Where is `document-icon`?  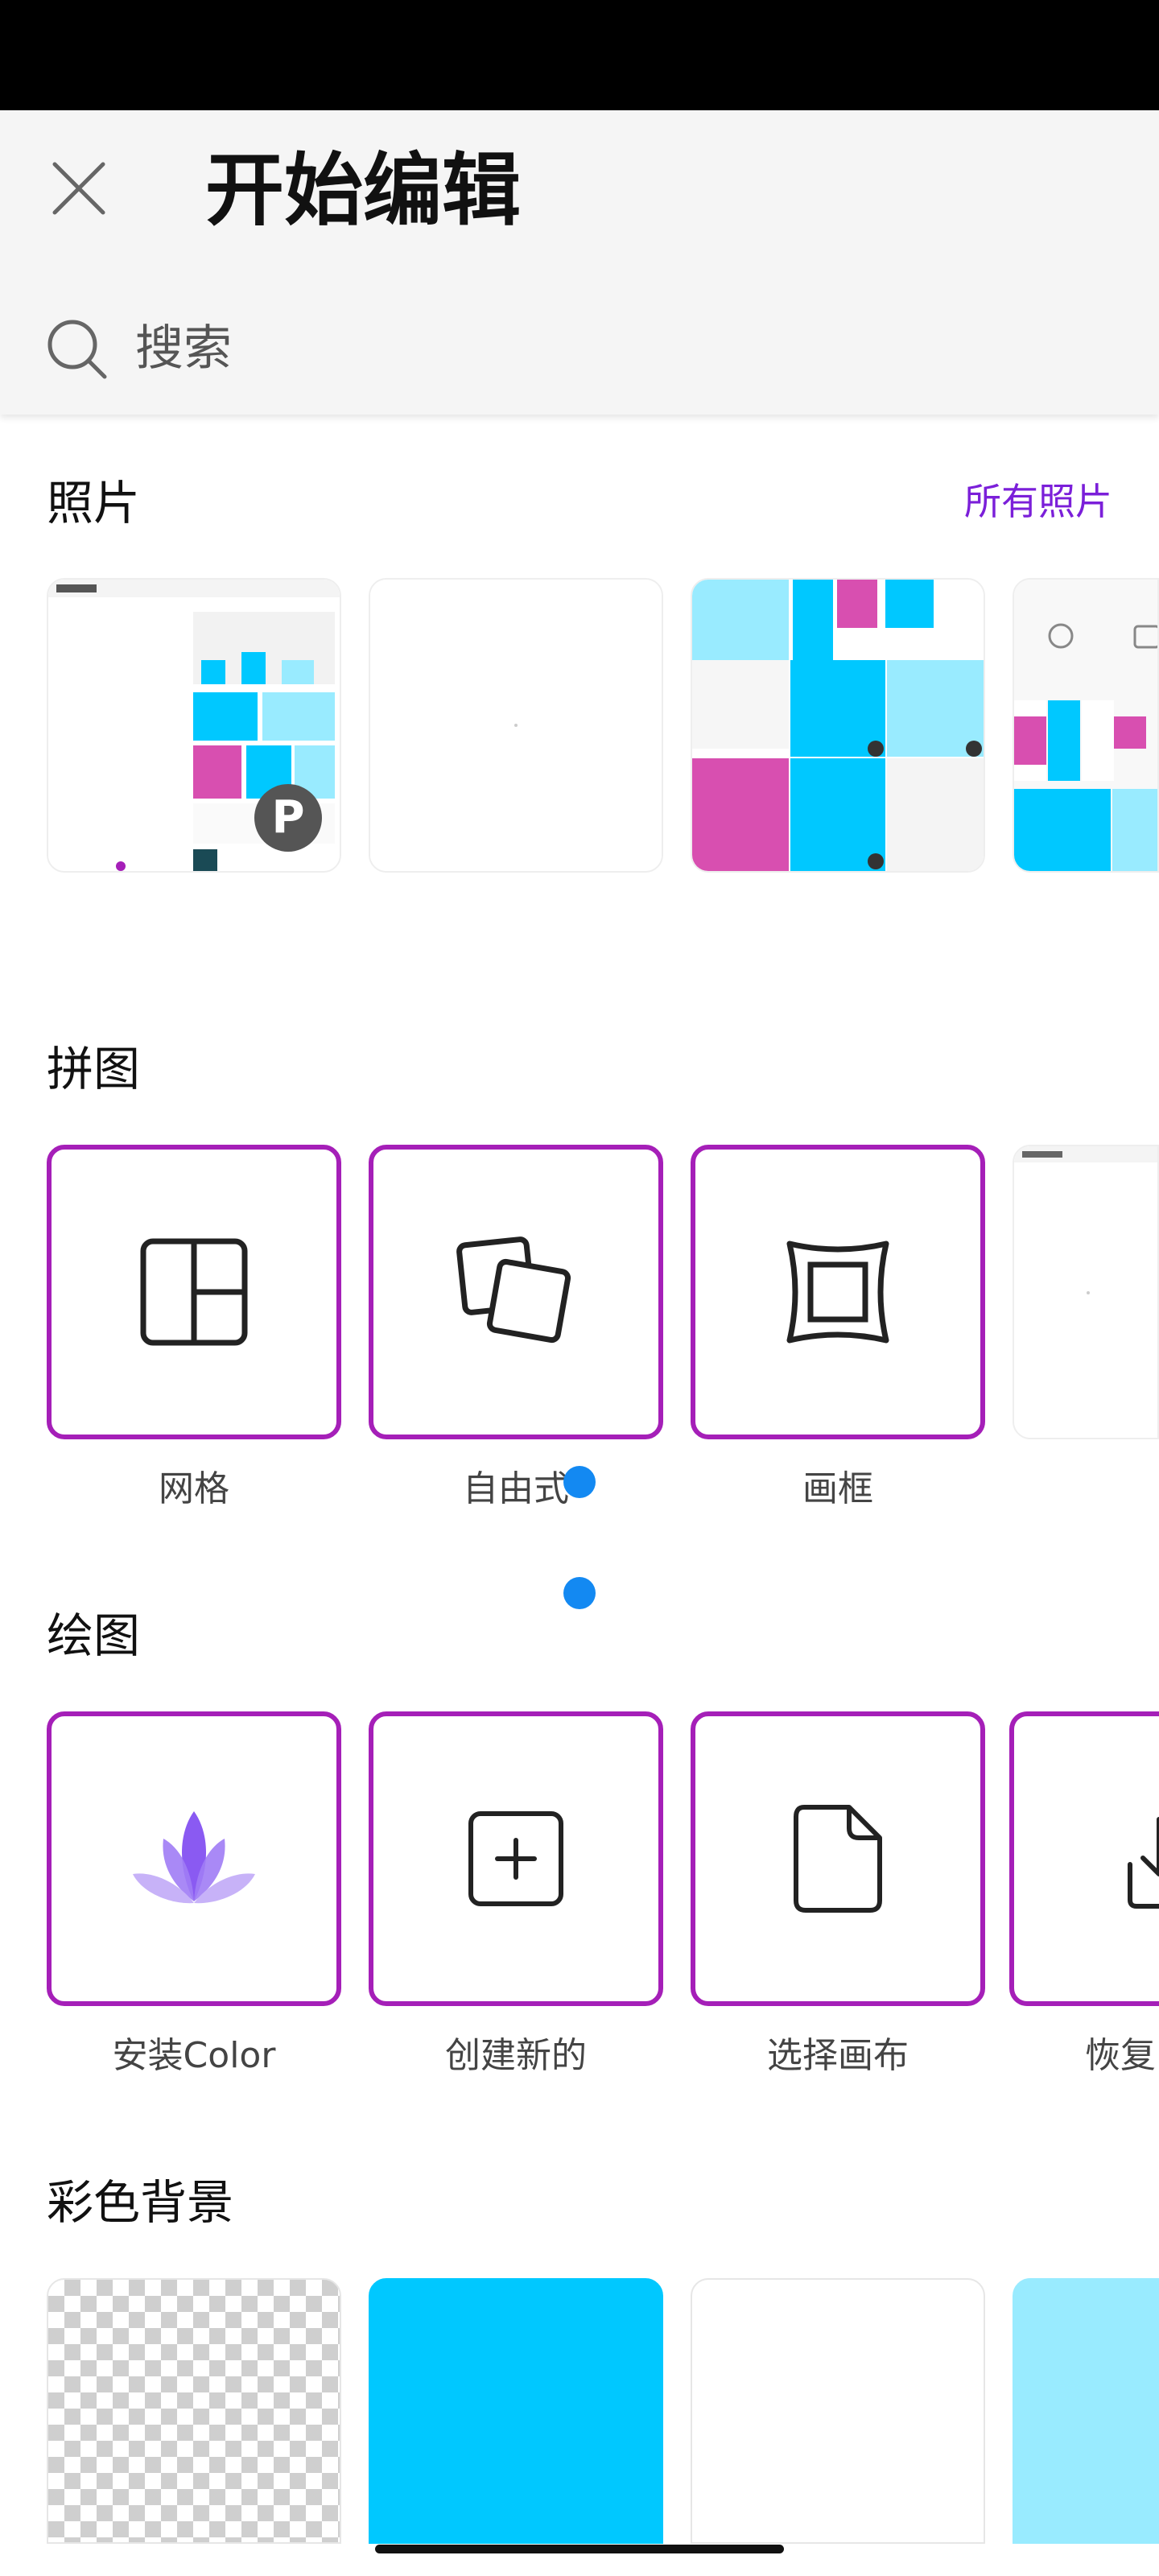 document-icon is located at coordinates (838, 1859).